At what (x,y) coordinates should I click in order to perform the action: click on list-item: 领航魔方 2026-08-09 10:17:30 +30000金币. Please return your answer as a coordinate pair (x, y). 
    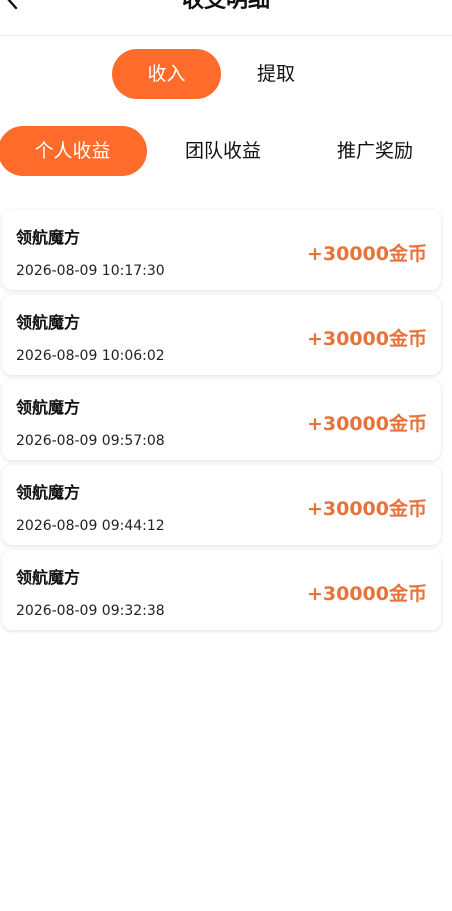
    Looking at the image, I should click on (221, 250).